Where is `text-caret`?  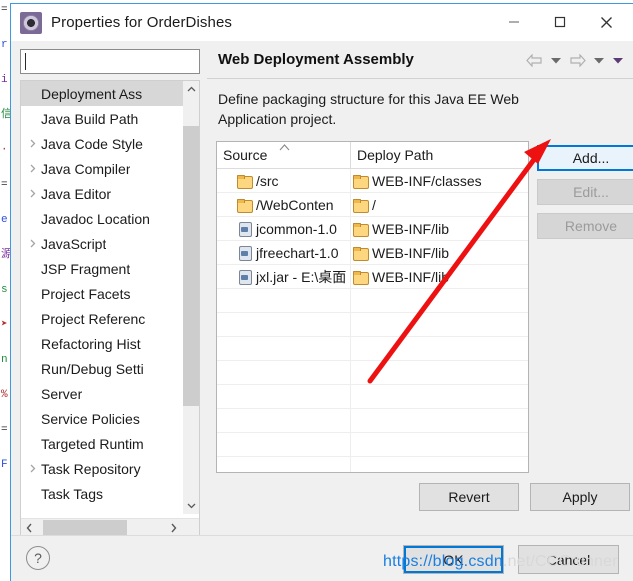 text-caret is located at coordinates (25, 61).